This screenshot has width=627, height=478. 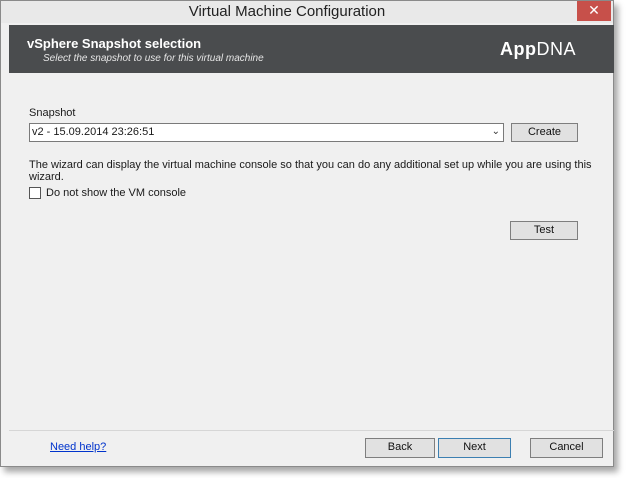 I want to click on test-button: Test, so click(x=544, y=230).